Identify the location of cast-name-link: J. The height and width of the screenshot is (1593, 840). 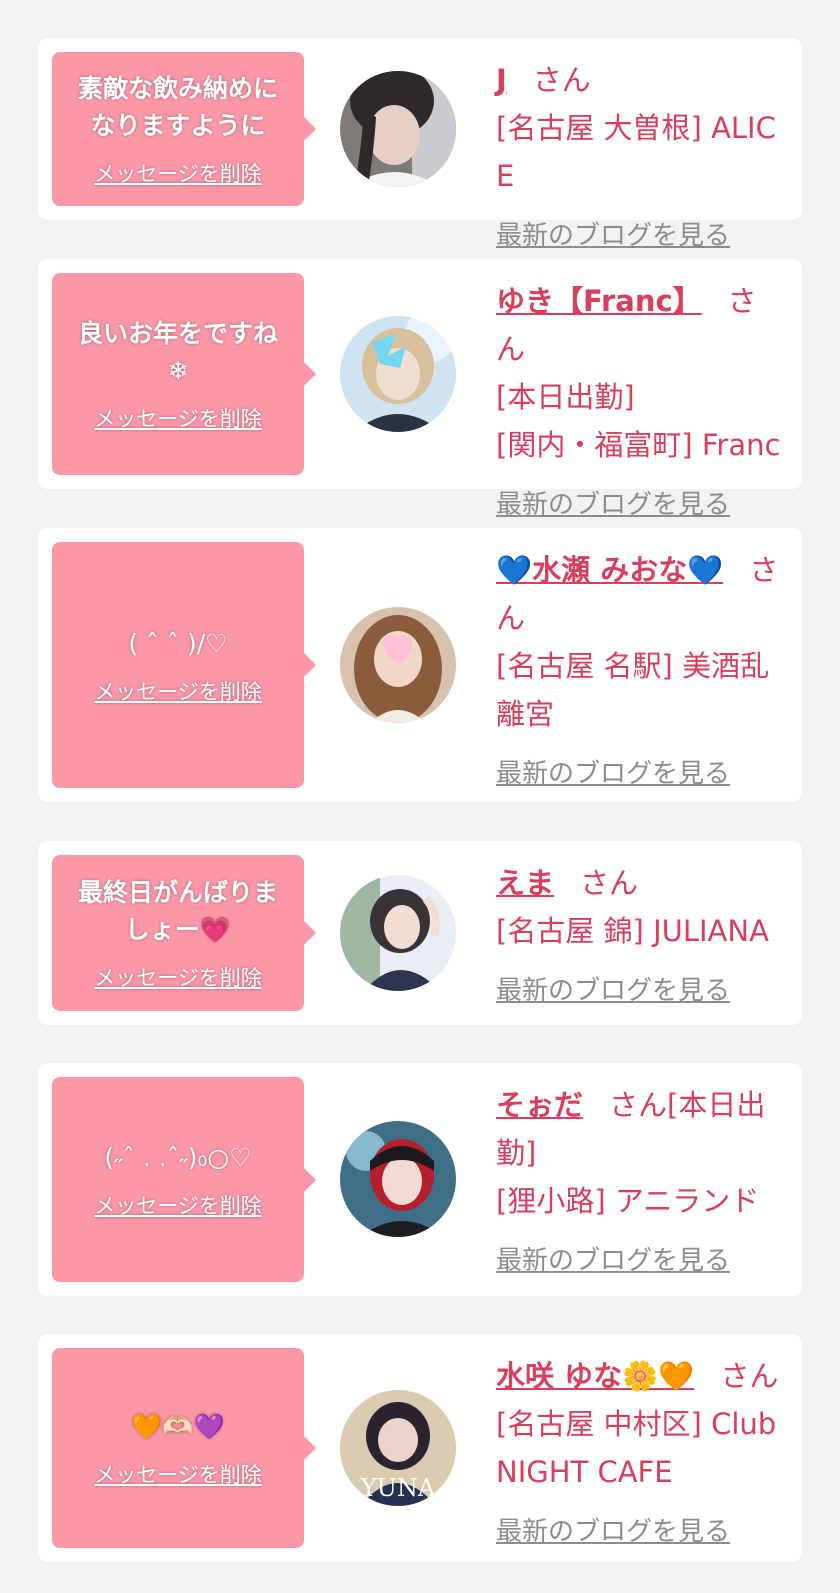
(501, 80).